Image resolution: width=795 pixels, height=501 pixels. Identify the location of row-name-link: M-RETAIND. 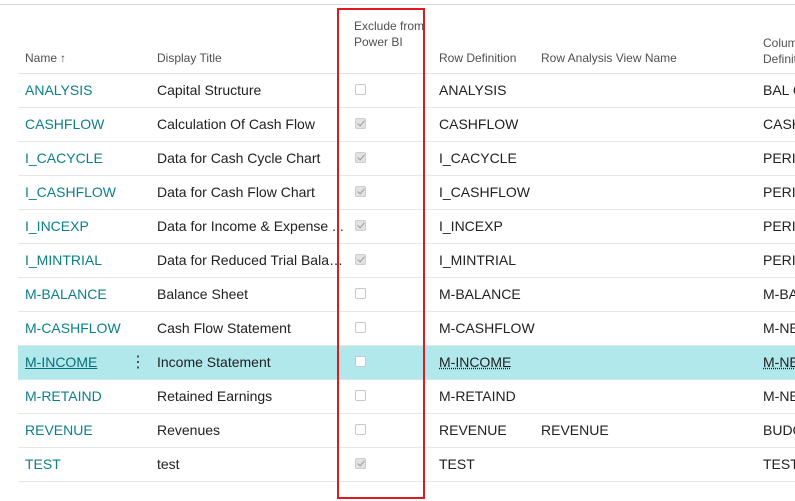
(77, 396).